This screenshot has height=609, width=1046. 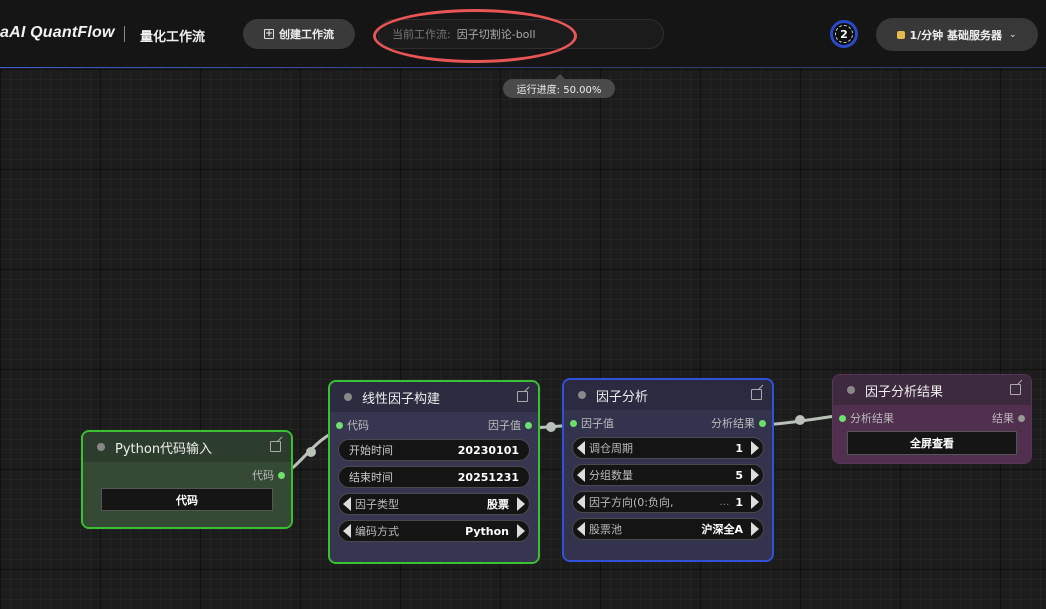 What do you see at coordinates (475, 36) in the screenshot?
I see `highlight-annotation` at bounding box center [475, 36].